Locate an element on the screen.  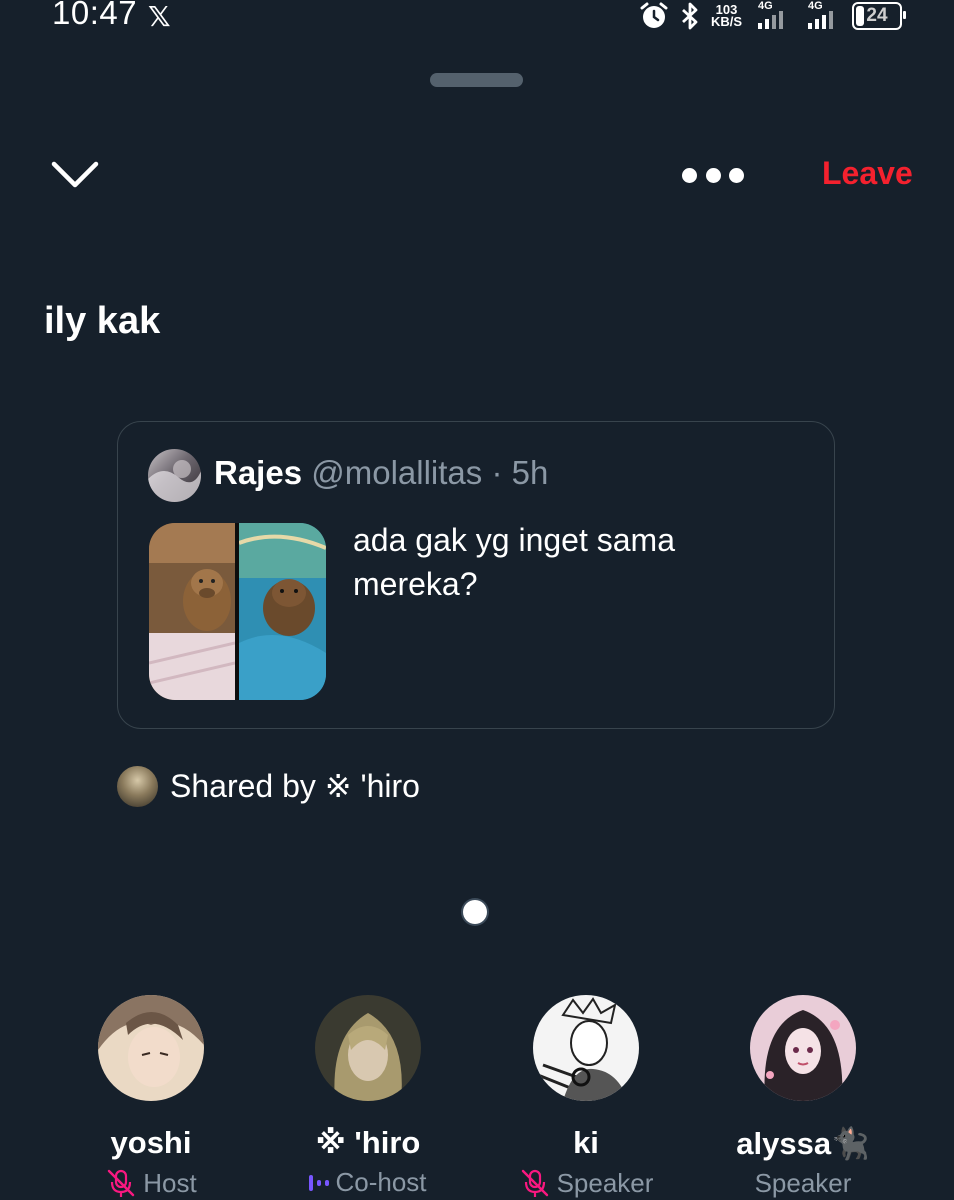
tweet-header: Rajes @molallitas · 5h is located at coordinates (381, 473).